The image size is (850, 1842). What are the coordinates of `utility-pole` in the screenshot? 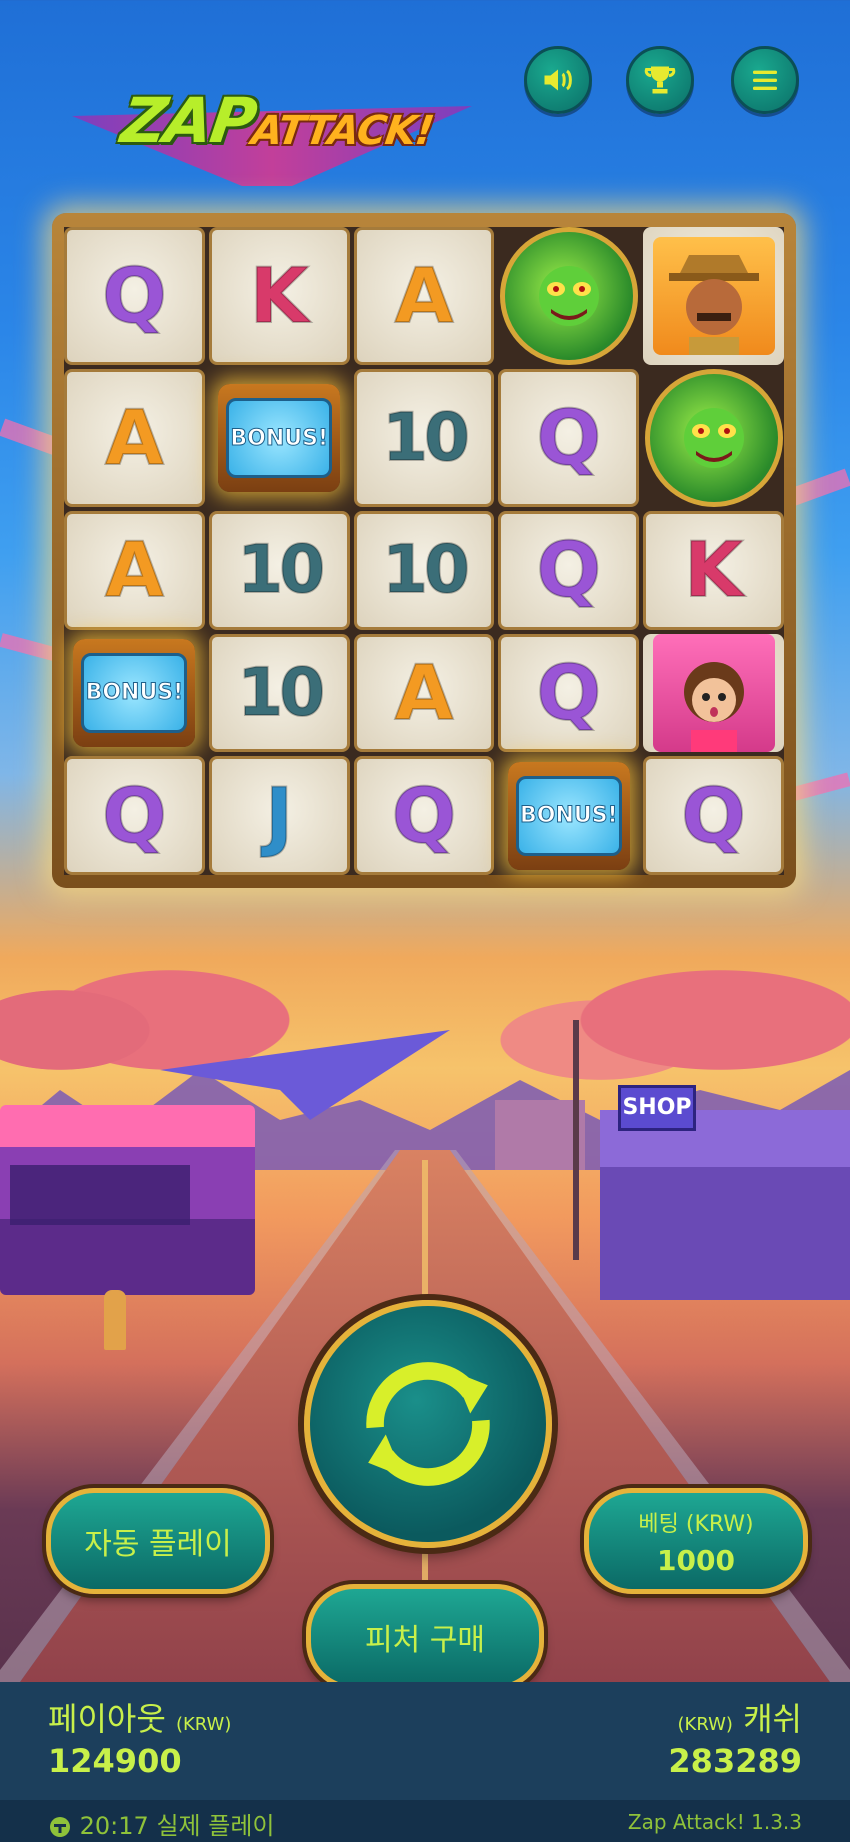 It's located at (576, 1140).